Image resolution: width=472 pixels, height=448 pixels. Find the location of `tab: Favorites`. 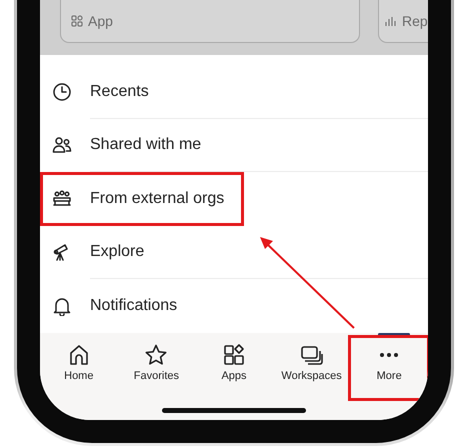

tab: Favorites is located at coordinates (157, 368).